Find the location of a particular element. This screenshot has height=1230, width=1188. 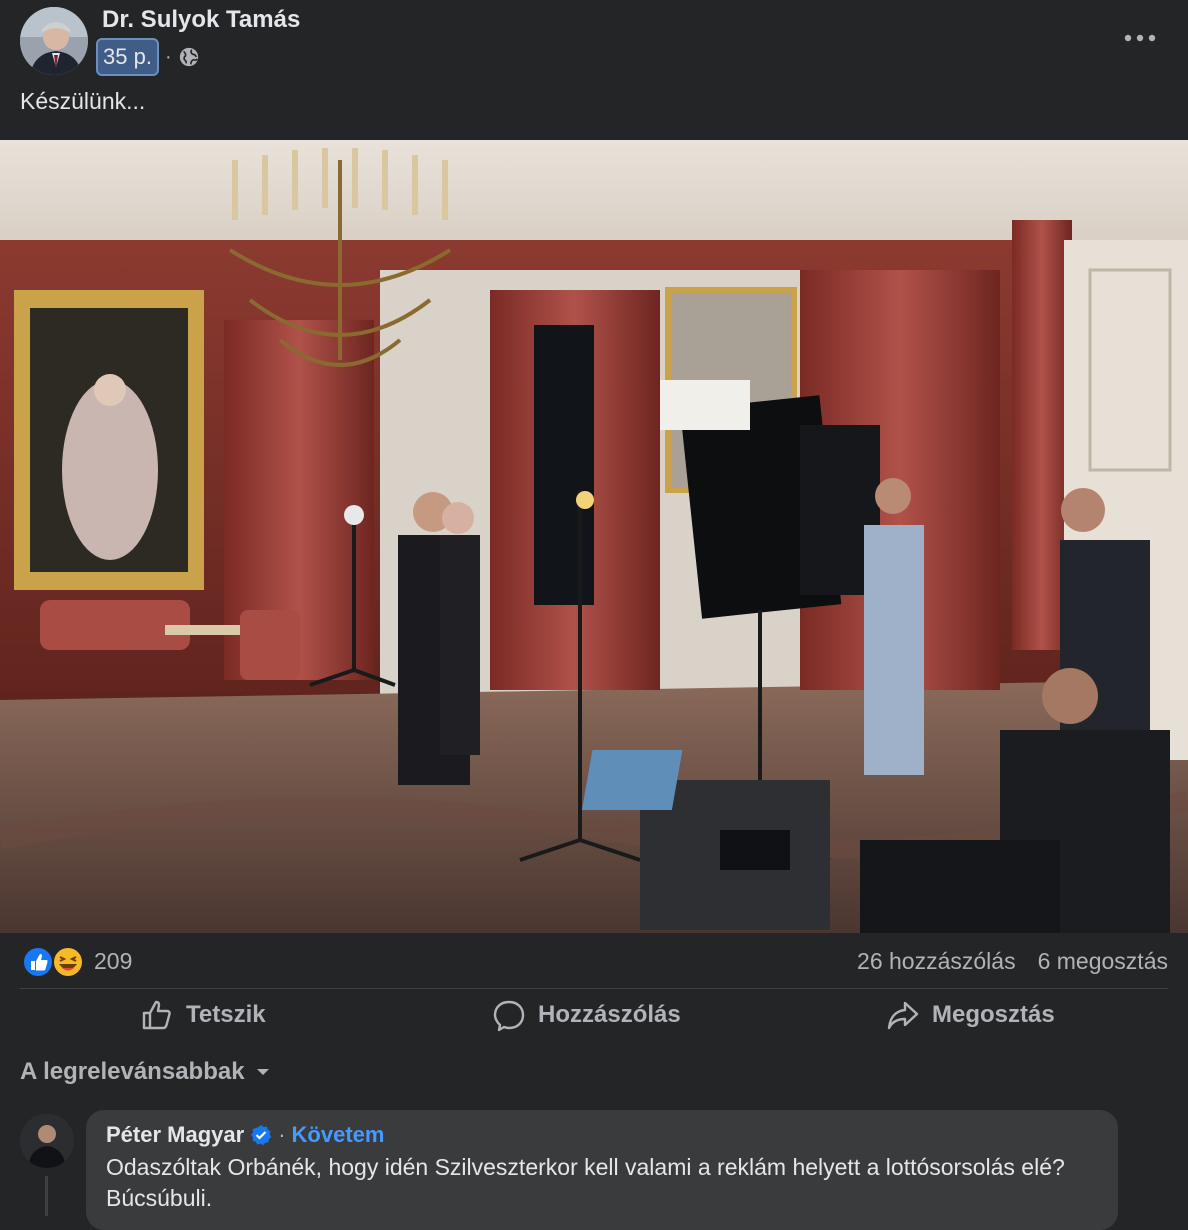

post-actions: Tetszik Hozzászólás Megosztás is located at coordinates (594, 1015).